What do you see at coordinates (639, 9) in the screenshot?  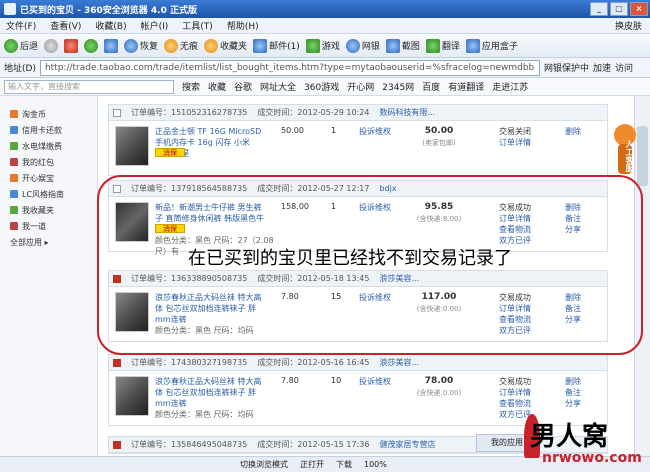 I see `close-button: ×` at bounding box center [639, 9].